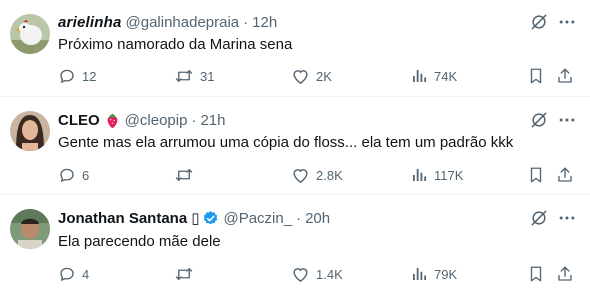 This screenshot has width=590, height=289. I want to click on timestamp: 21h, so click(212, 120).